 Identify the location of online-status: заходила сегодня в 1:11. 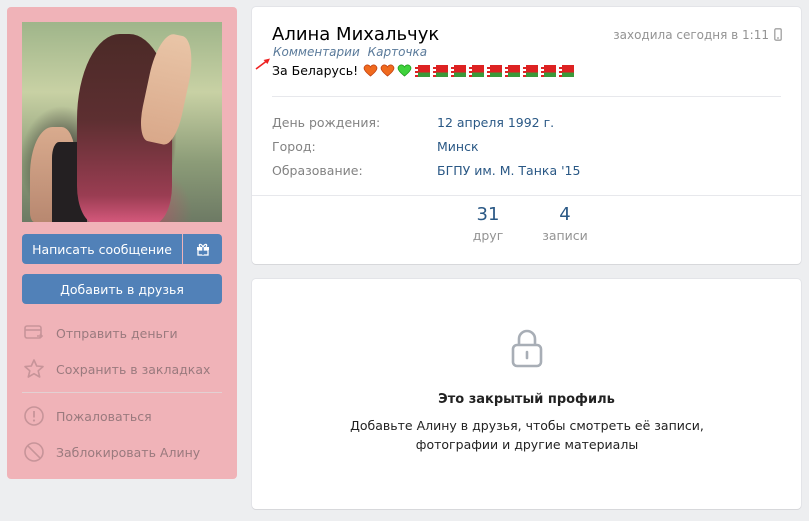
(691, 35).